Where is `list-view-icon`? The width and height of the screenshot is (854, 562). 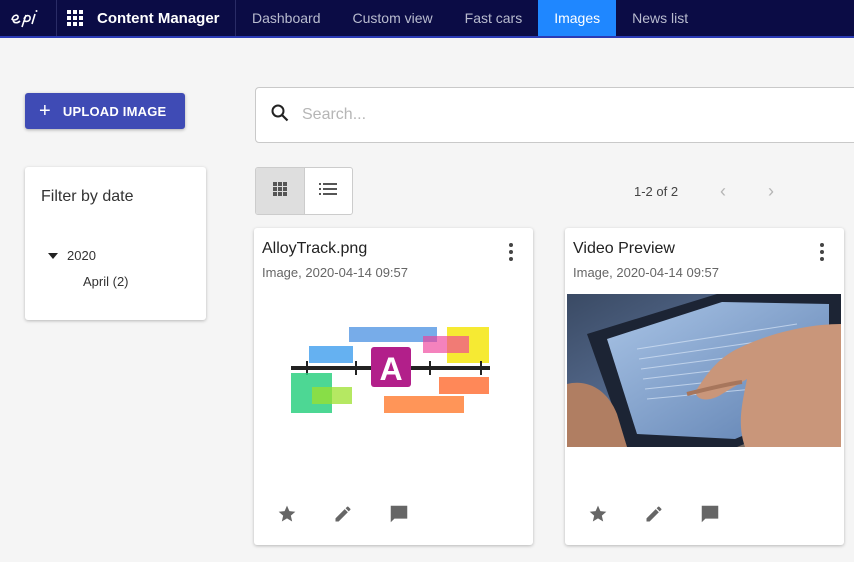
list-view-icon is located at coordinates (328, 191).